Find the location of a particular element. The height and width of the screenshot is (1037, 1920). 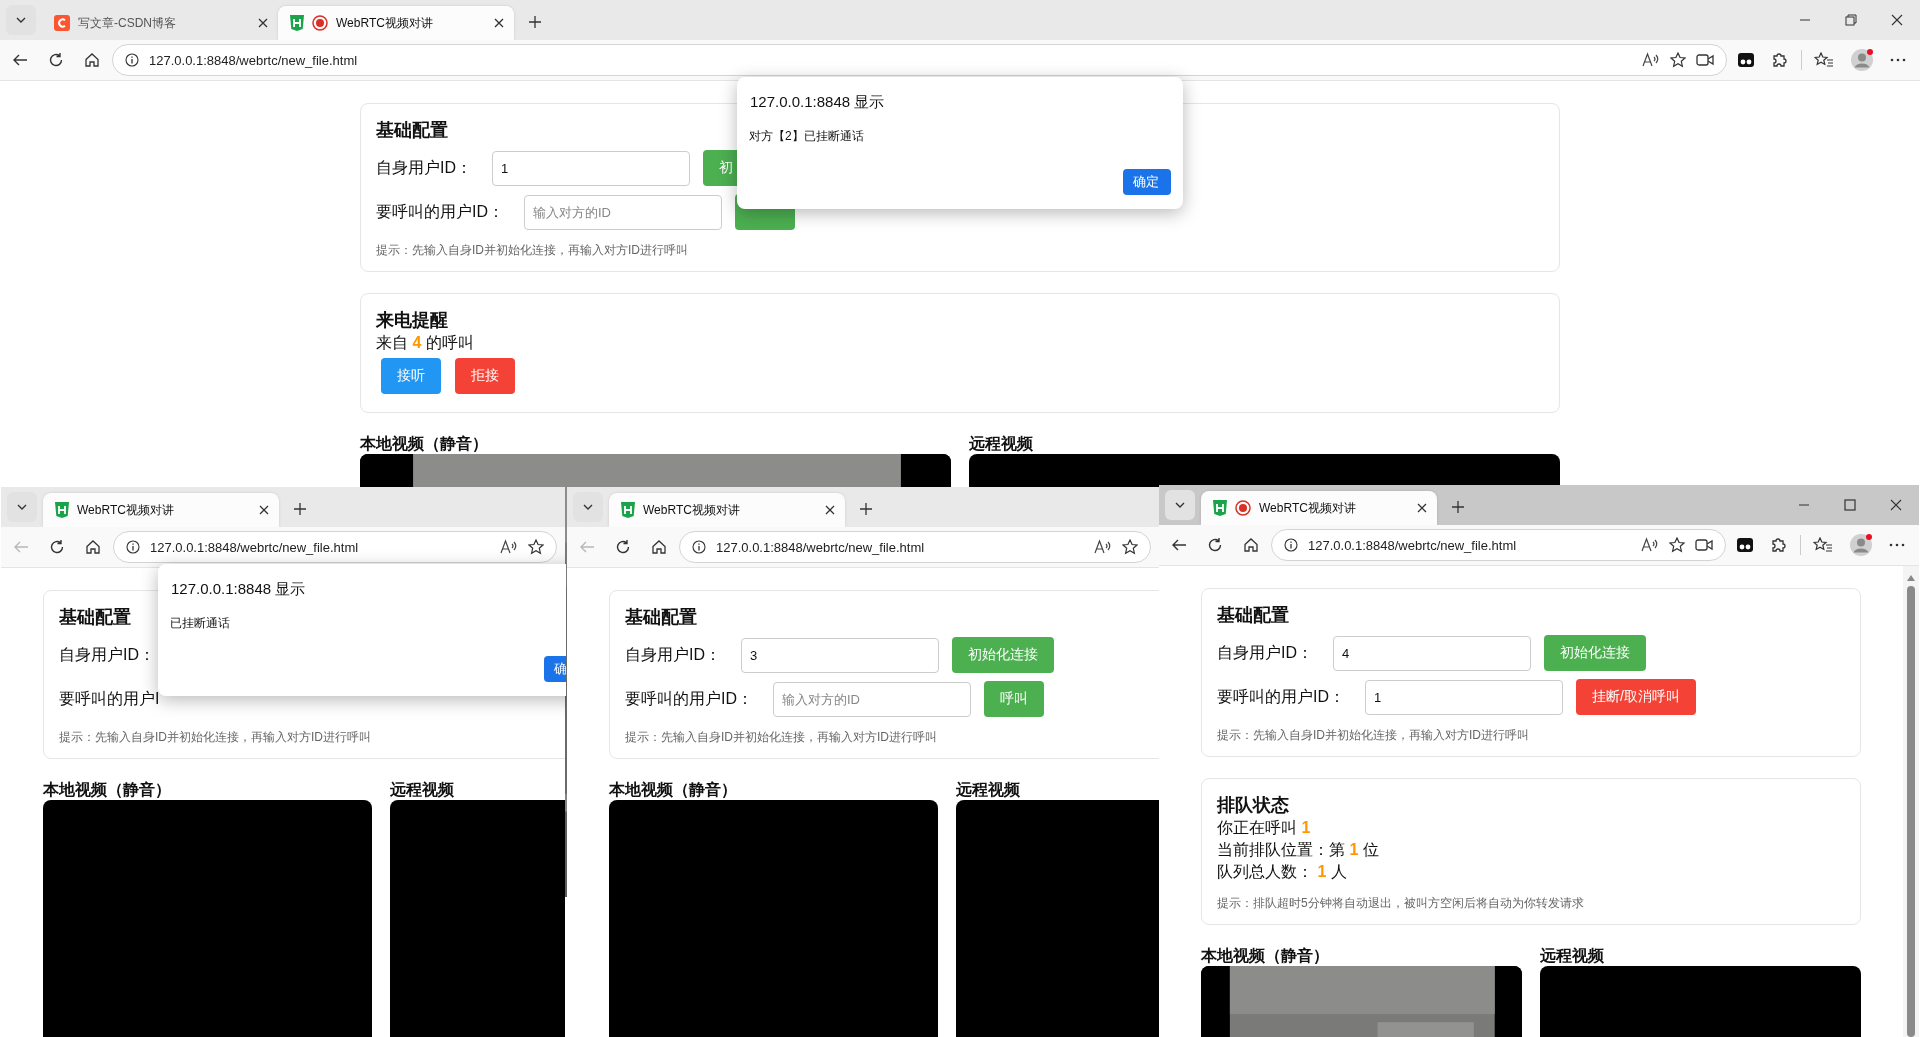

scrollbar is located at coordinates (1911, 801).